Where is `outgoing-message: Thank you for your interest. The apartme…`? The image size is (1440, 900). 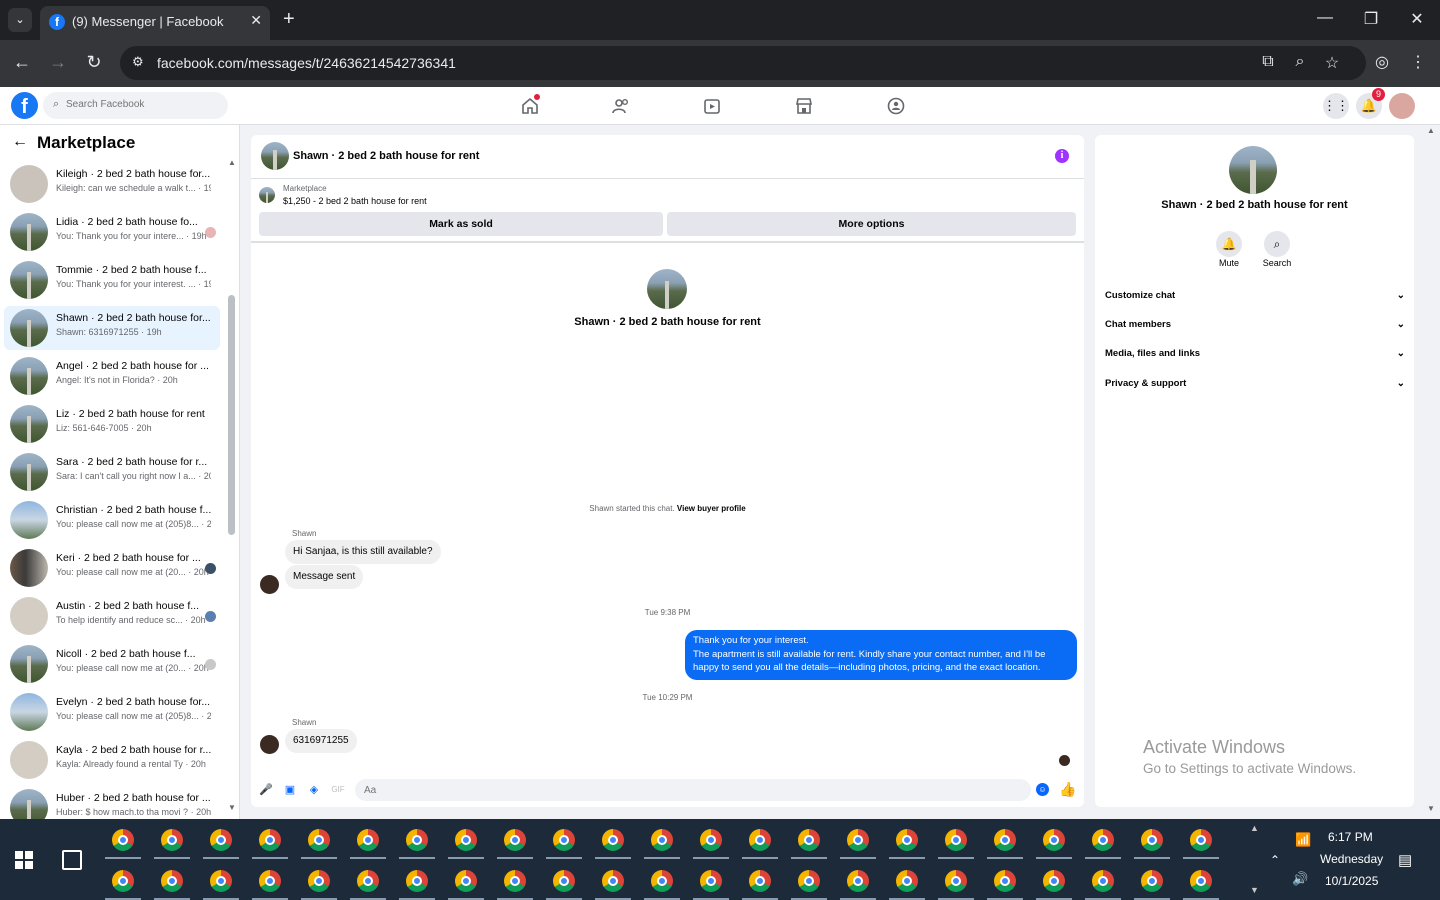
outgoing-message: Thank you for your interest. The apartme… is located at coordinates (881, 655).